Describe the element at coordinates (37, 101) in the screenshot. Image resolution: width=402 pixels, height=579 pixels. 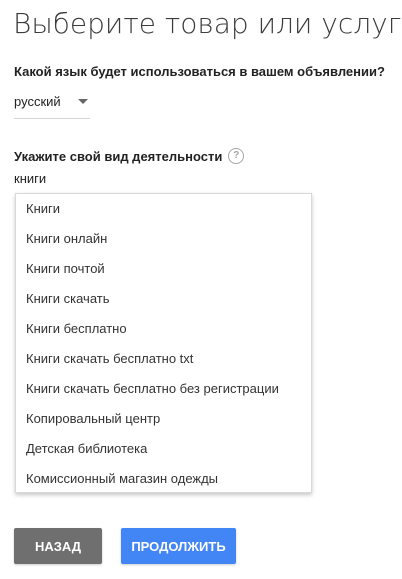
I see `language-select-value: русский` at that location.